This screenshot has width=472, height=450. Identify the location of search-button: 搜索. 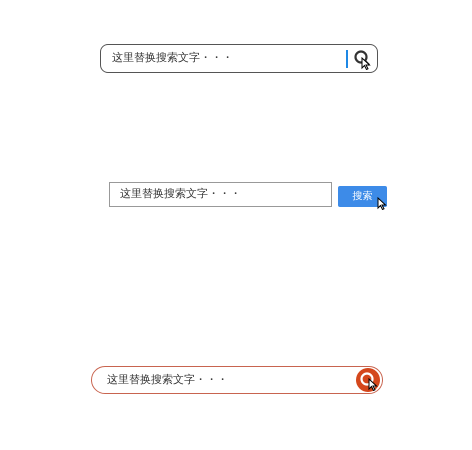
(362, 196).